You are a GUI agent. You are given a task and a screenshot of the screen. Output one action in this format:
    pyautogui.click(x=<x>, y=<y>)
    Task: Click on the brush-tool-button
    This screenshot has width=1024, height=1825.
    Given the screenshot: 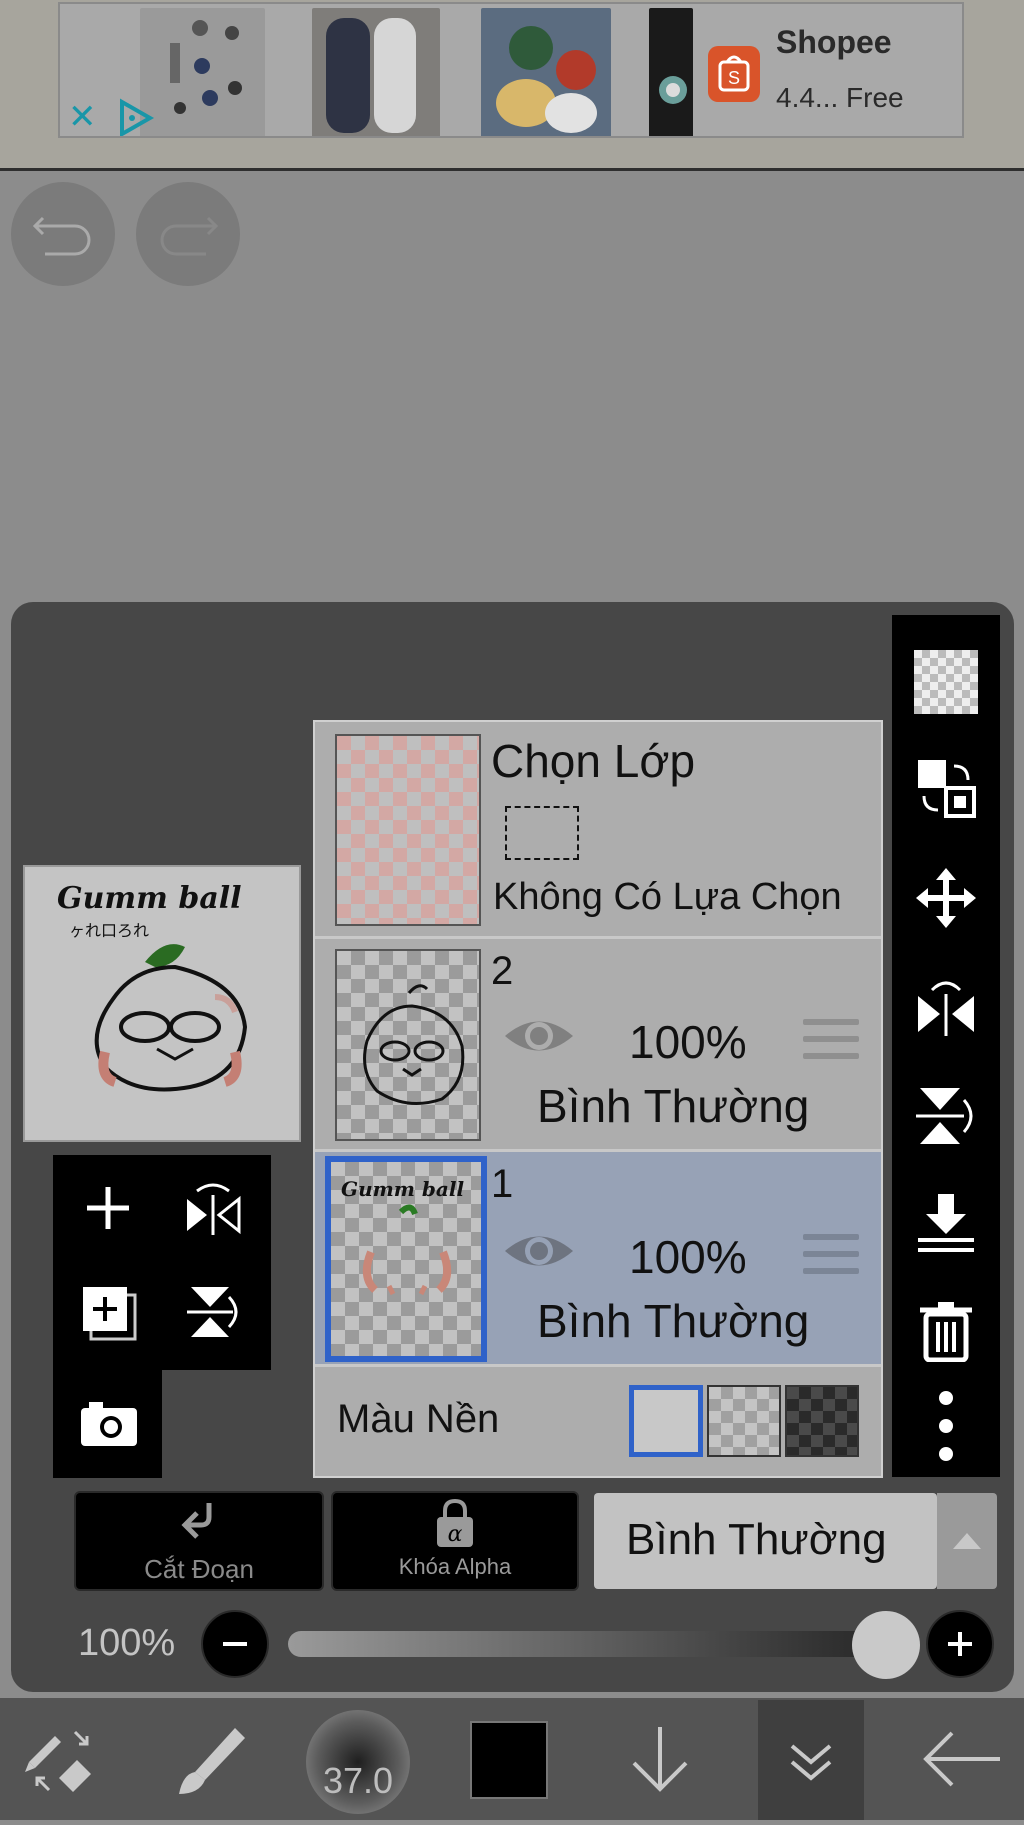 What is the action you would take?
    pyautogui.click(x=210, y=1759)
    